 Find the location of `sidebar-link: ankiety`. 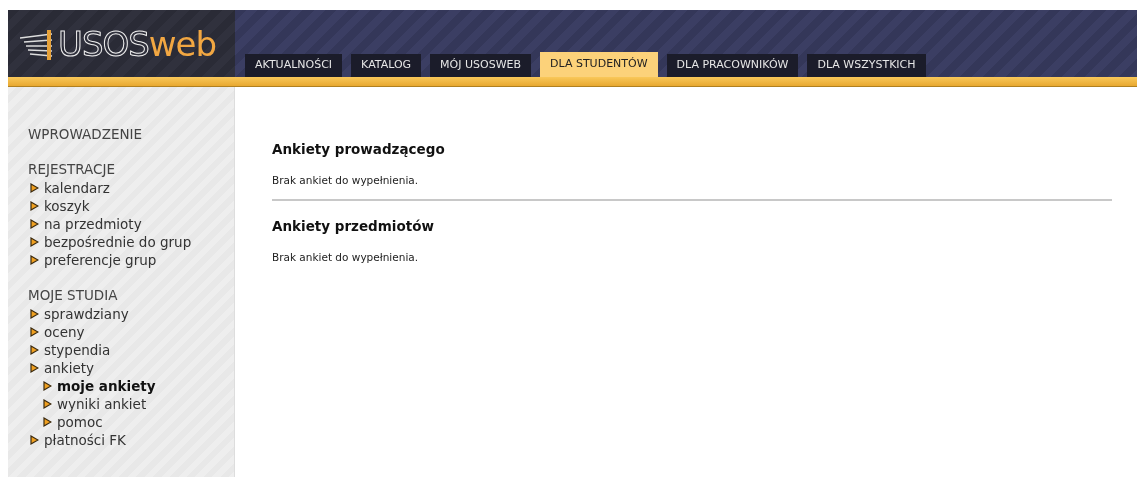

sidebar-link: ankiety is located at coordinates (69, 368).